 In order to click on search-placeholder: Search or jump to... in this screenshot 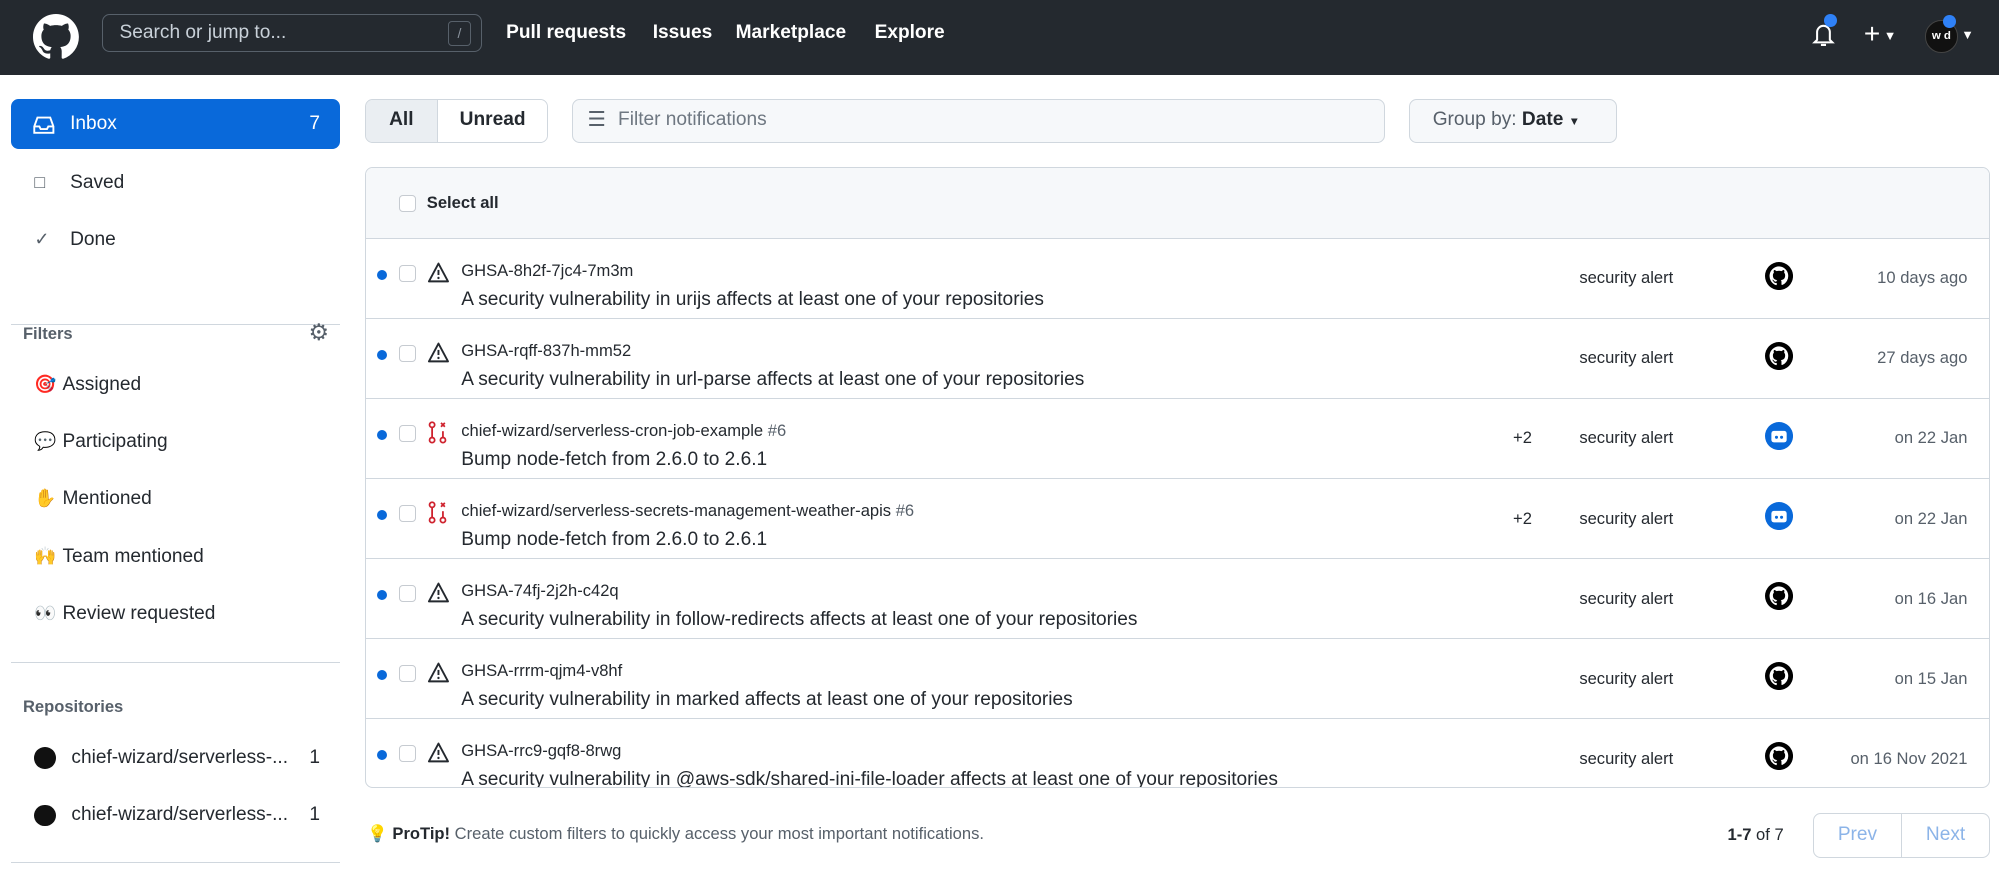, I will do `click(203, 33)`.